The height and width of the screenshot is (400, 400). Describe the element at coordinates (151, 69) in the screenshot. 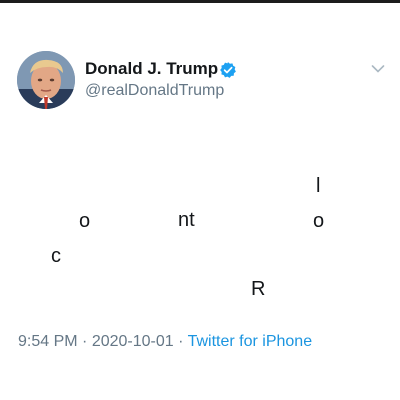

I see `display-name: Donald J. Trump` at that location.